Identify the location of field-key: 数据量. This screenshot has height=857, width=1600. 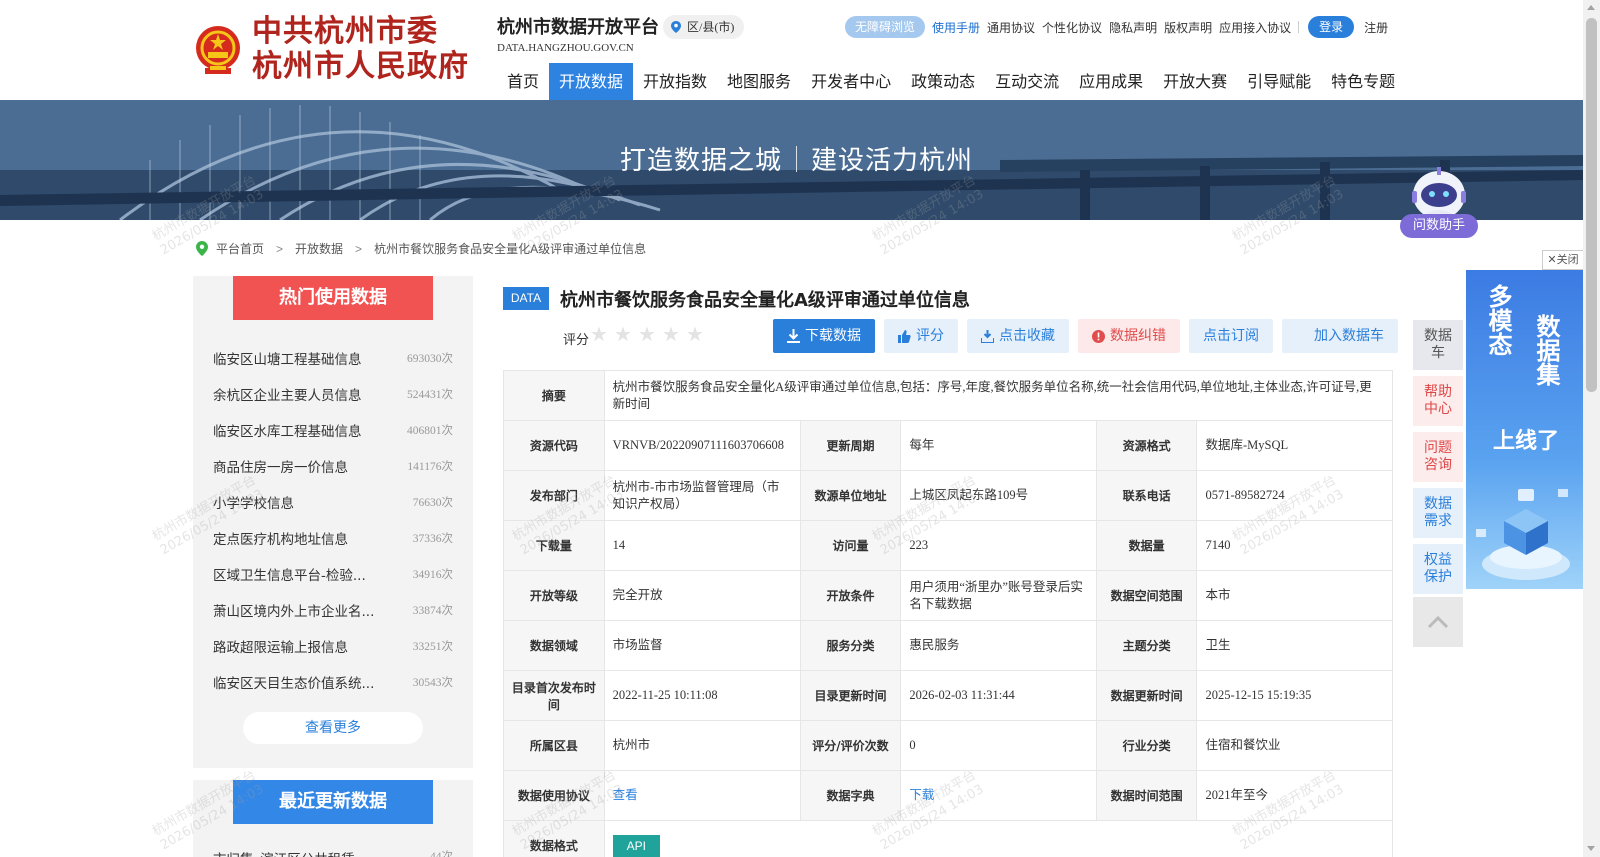
(1146, 545).